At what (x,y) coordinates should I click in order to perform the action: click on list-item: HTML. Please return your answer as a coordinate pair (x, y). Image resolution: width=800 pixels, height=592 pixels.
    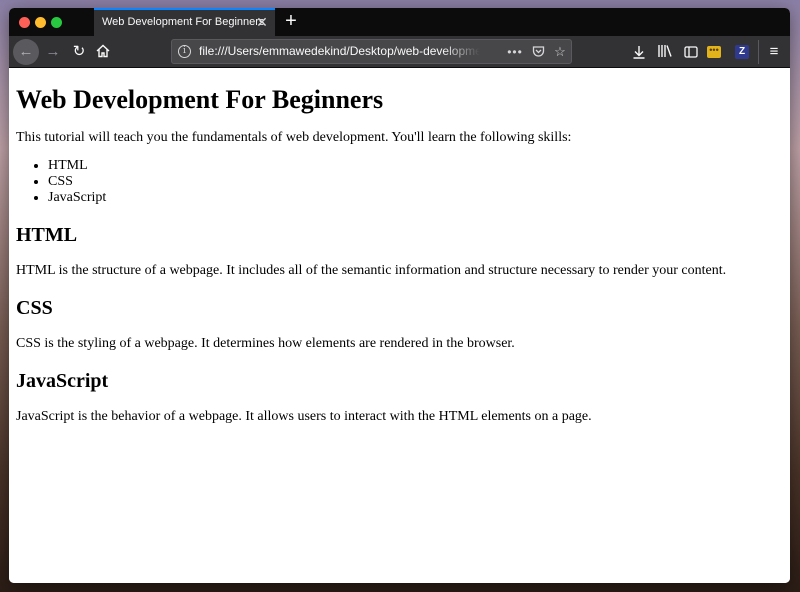
    Looking at the image, I should click on (415, 166).